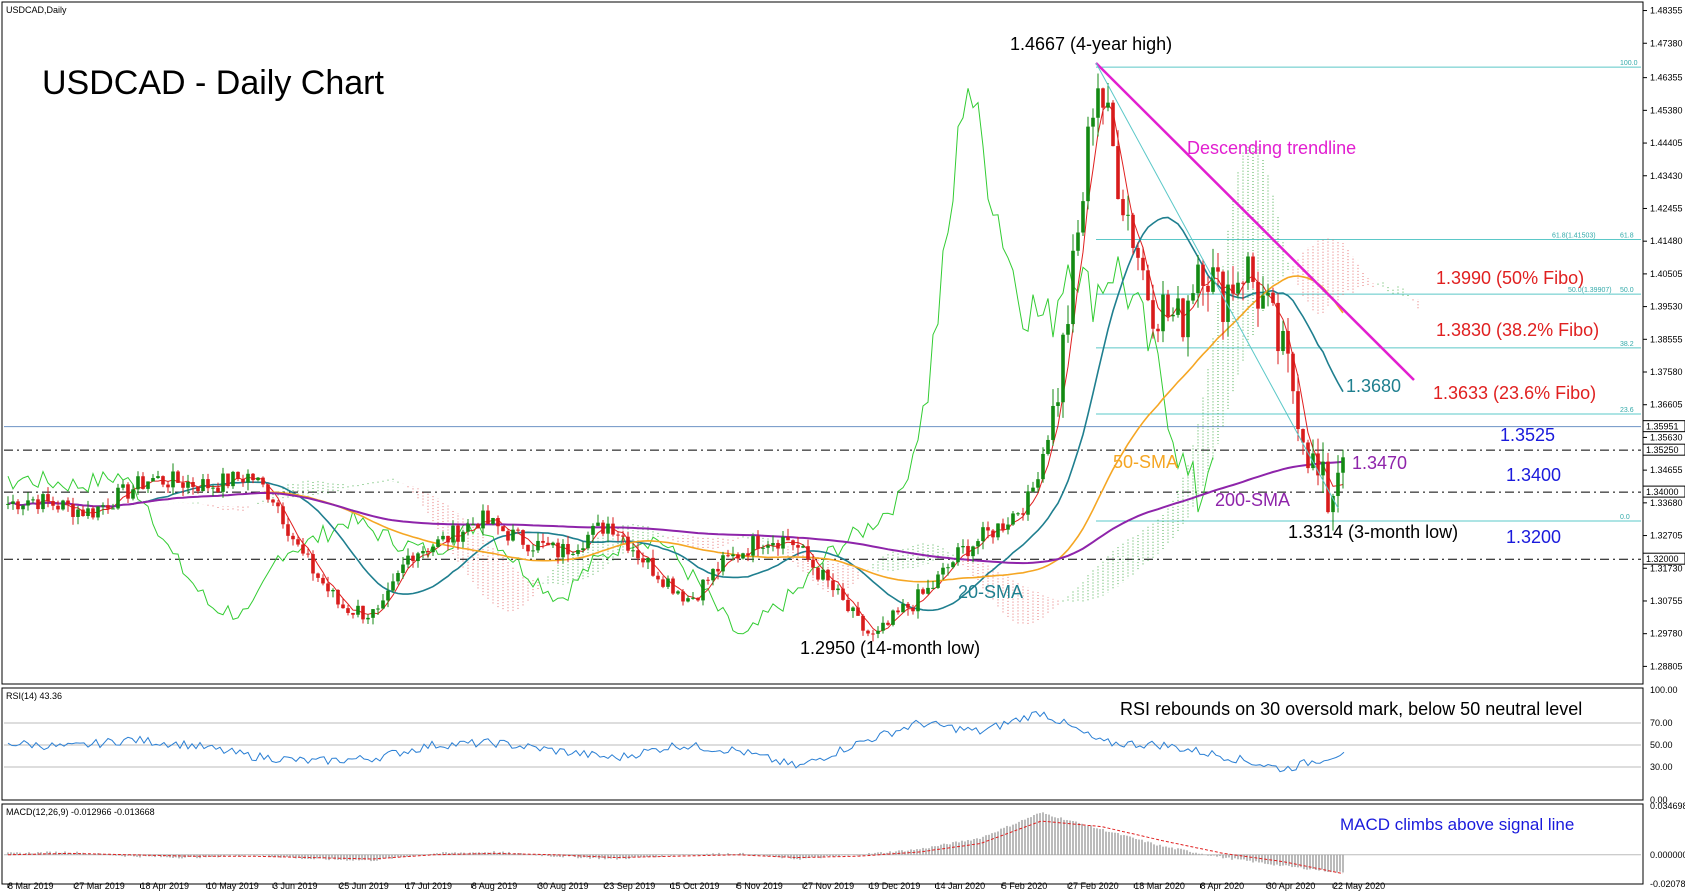  What do you see at coordinates (1457, 824) in the screenshot?
I see `annotation-macd: MACD climbs above signal line` at bounding box center [1457, 824].